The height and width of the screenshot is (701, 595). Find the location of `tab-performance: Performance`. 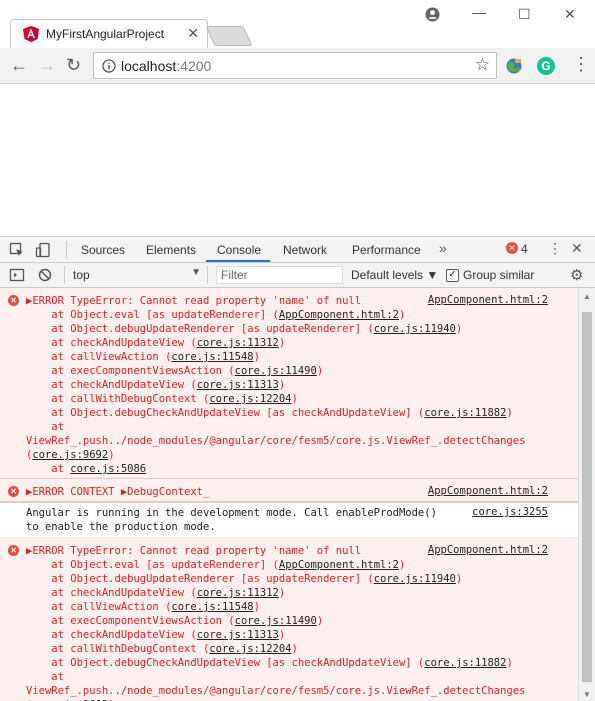

tab-performance: Performance is located at coordinates (386, 250).